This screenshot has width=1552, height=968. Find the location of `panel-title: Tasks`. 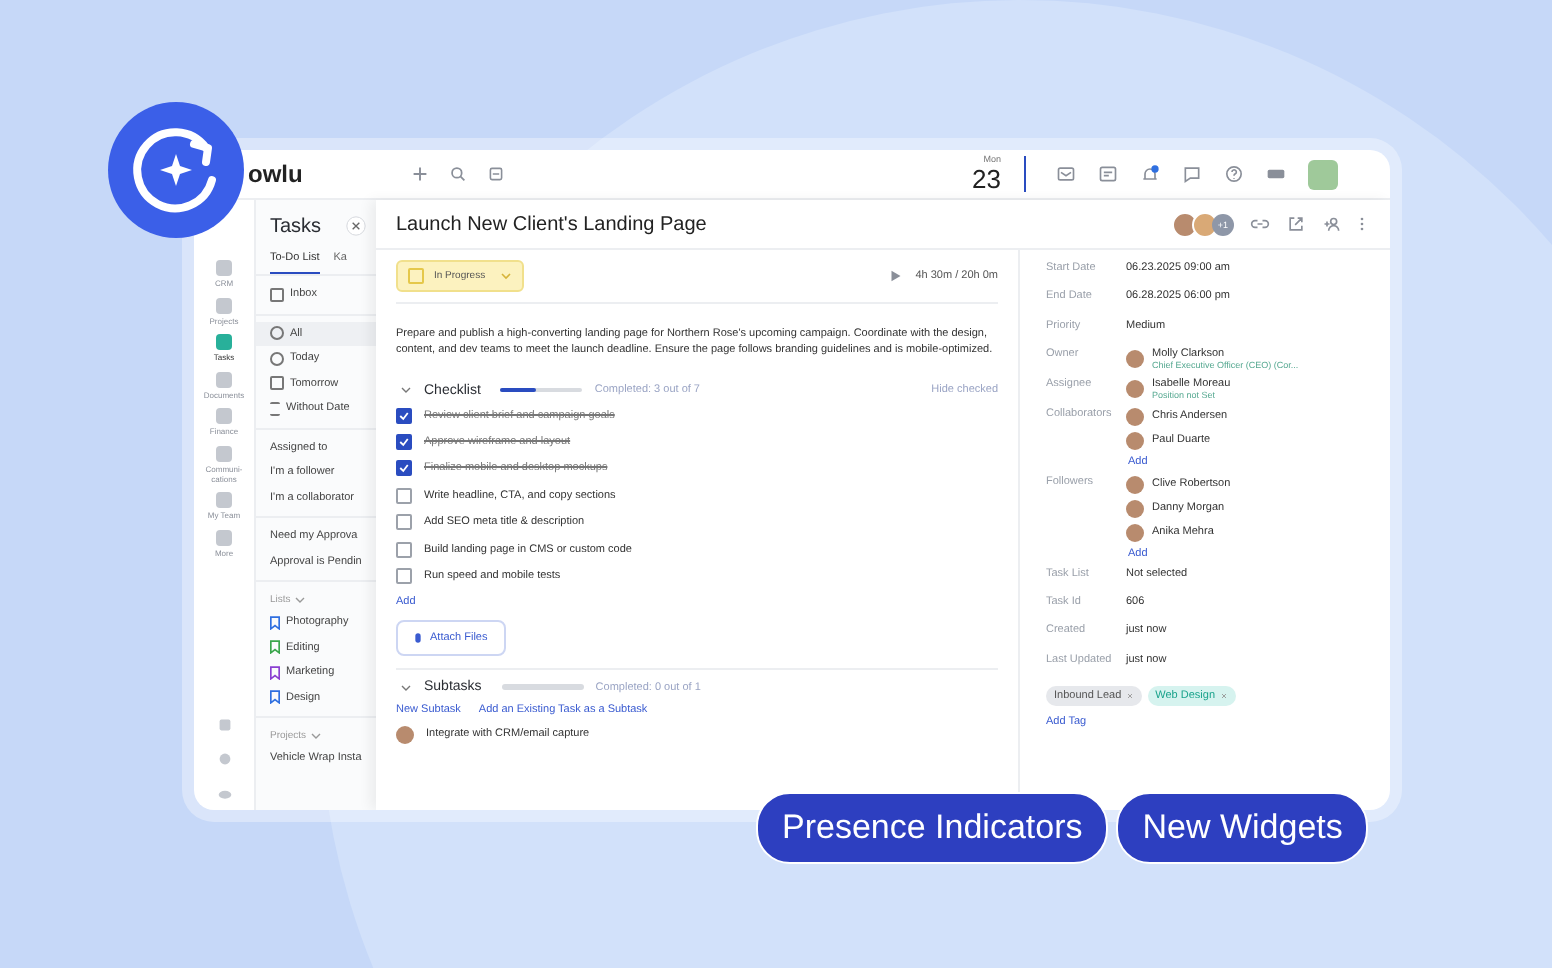

panel-title: Tasks is located at coordinates (296, 226).